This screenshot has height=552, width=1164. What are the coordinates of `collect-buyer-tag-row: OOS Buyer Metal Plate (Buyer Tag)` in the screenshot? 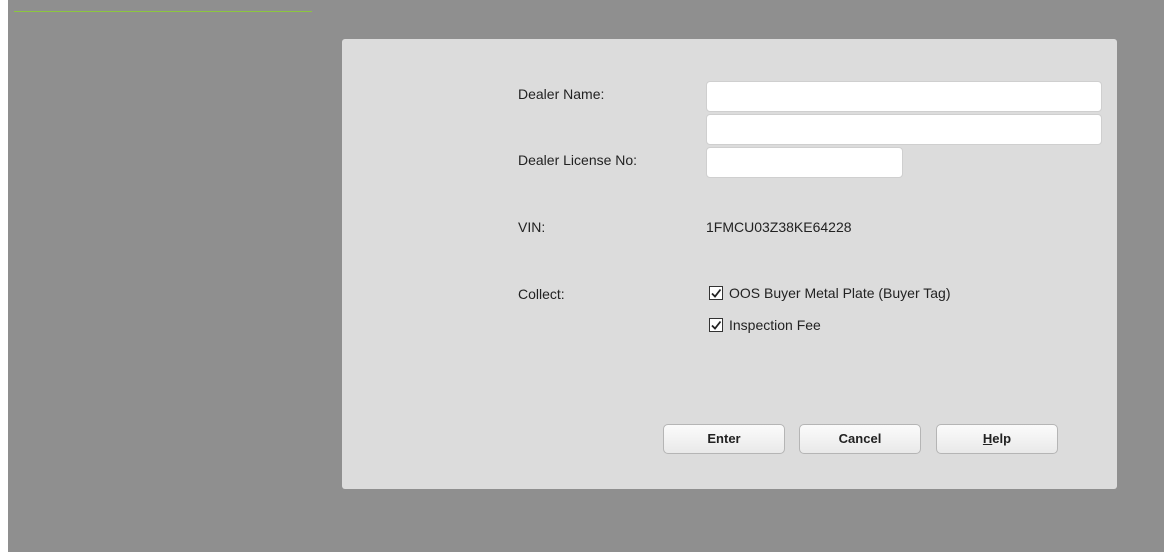 It's located at (830, 293).